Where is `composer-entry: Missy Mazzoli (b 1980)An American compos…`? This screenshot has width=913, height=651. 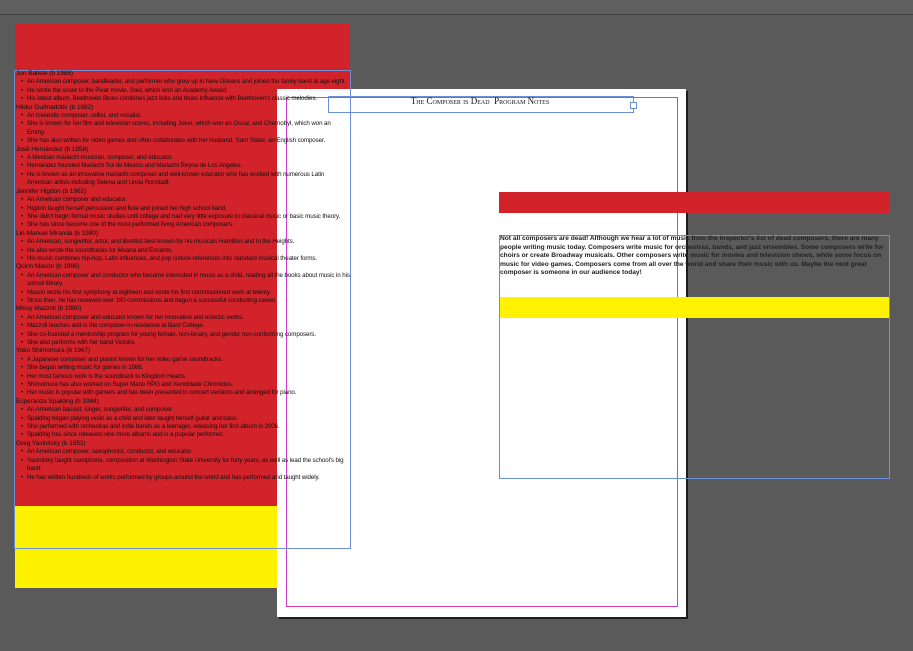 composer-entry: Missy Mazzoli (b 1980)An American compos… is located at coordinates (184, 326).